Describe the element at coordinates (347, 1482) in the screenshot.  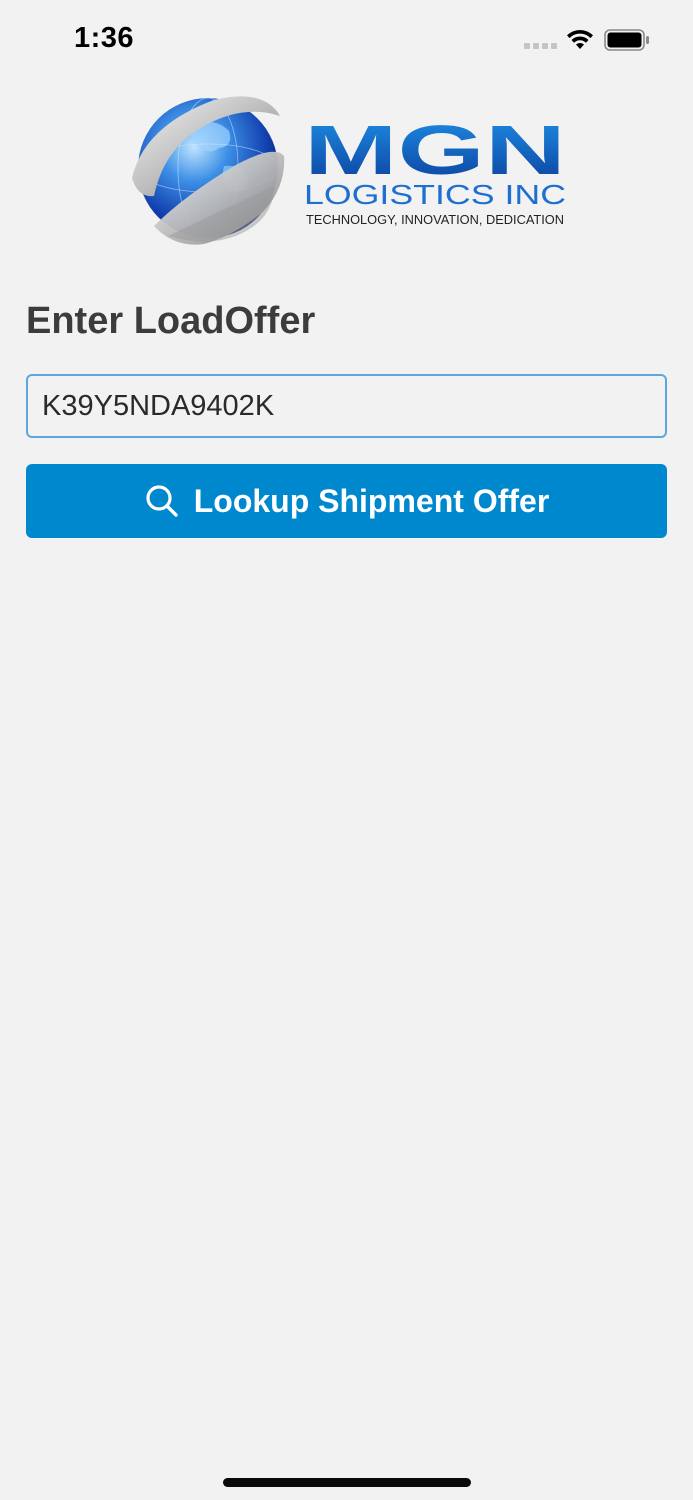
I see `home-indicator` at that location.